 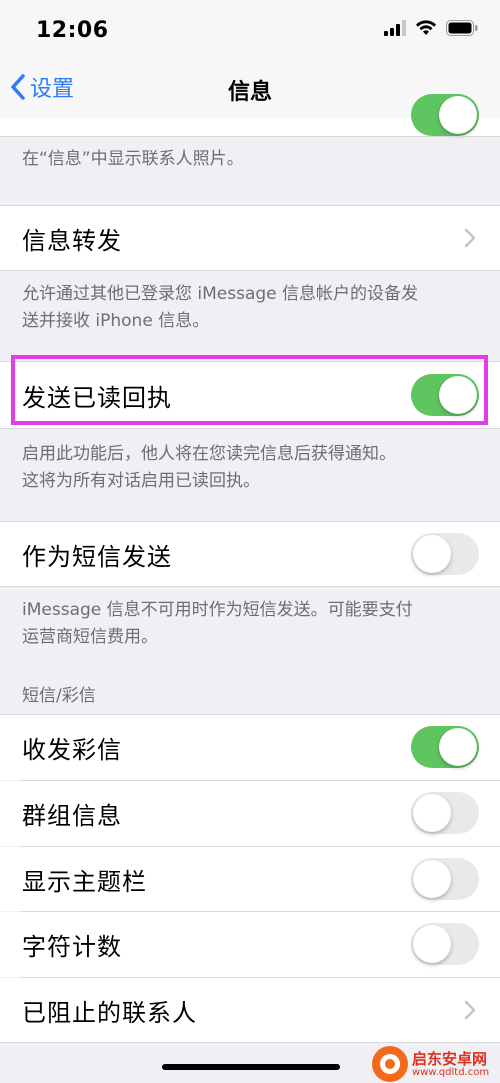 I want to click on group-messaging-cell: 群组信息, so click(x=250, y=813).